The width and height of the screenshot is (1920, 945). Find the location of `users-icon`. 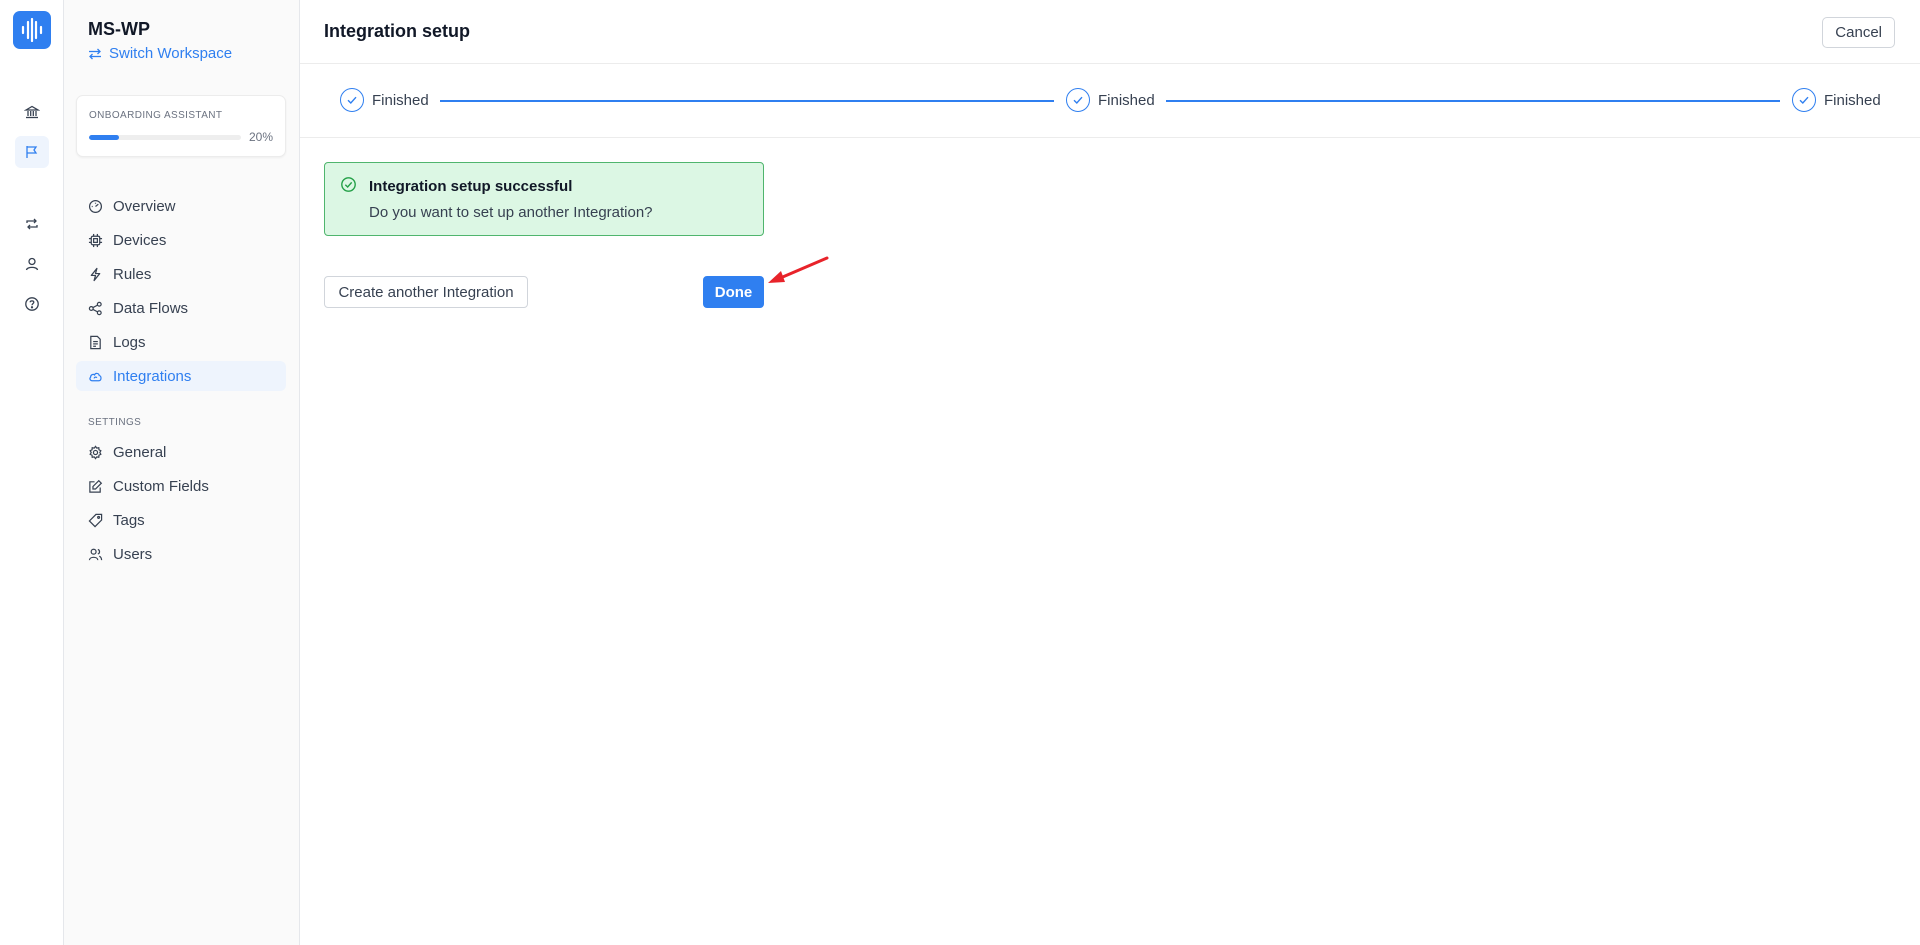

users-icon is located at coordinates (95, 554).